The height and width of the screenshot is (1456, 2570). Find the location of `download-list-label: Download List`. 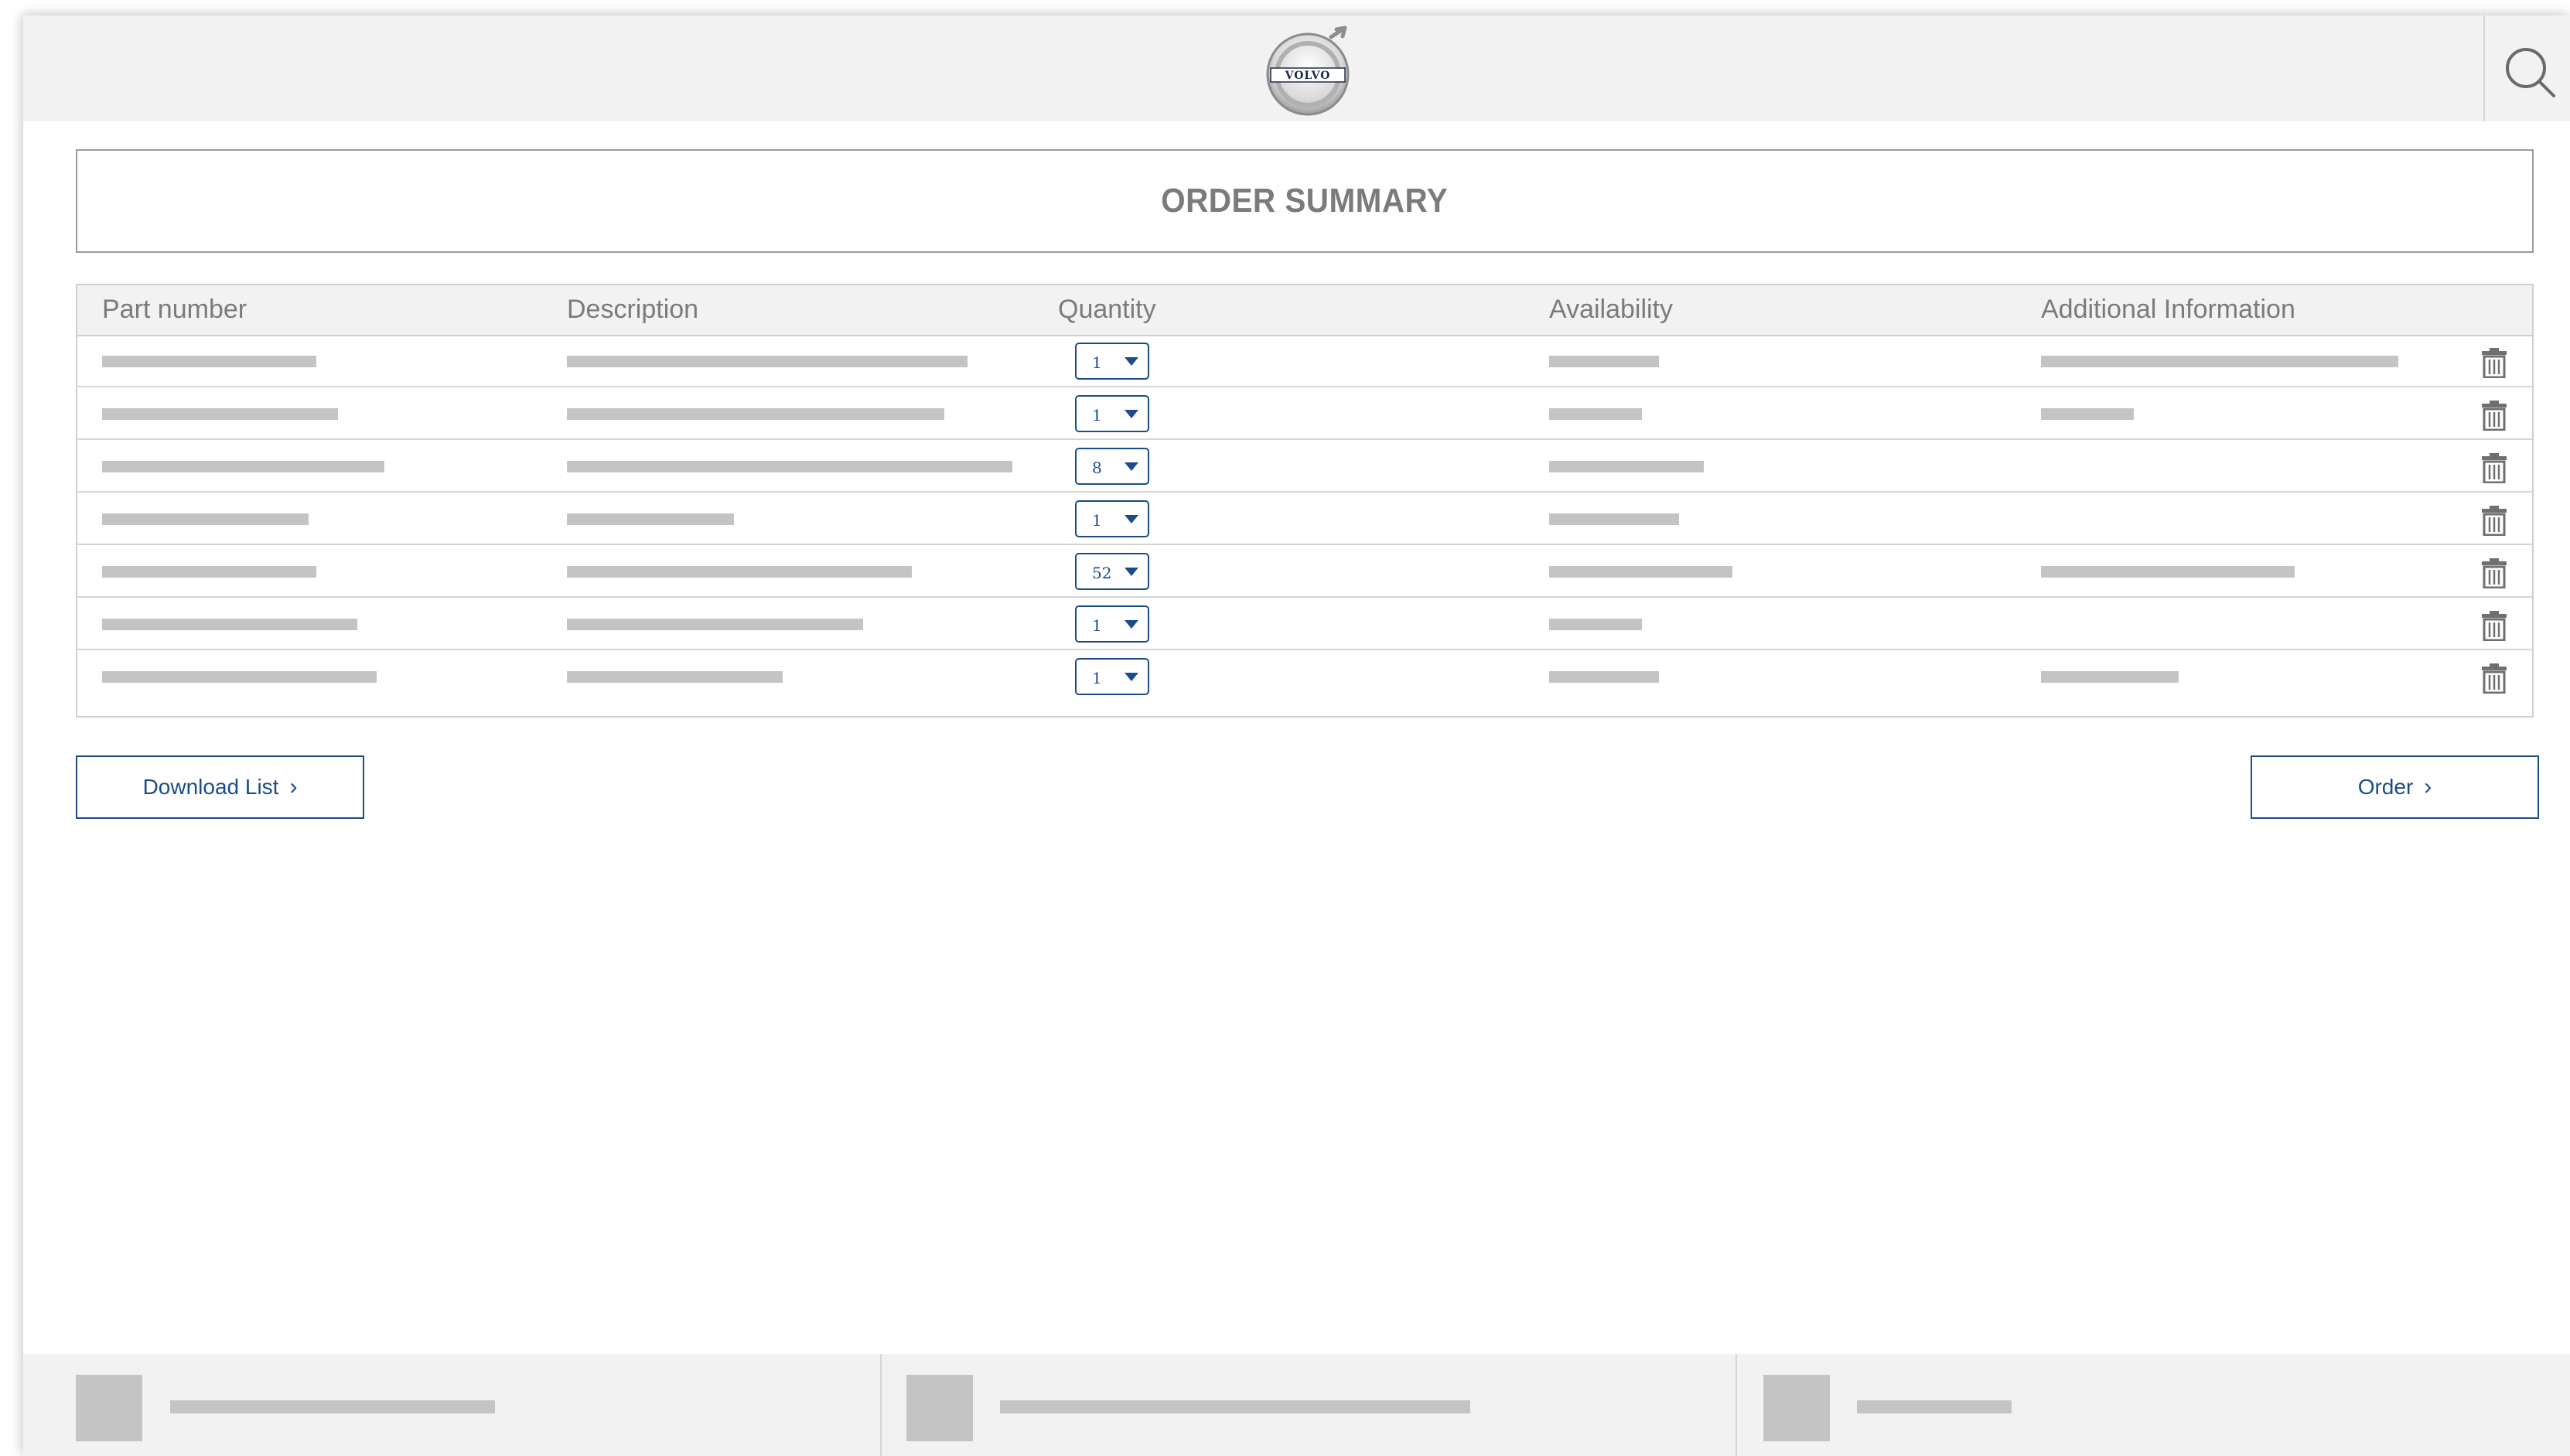

download-list-label: Download List is located at coordinates (210, 787).